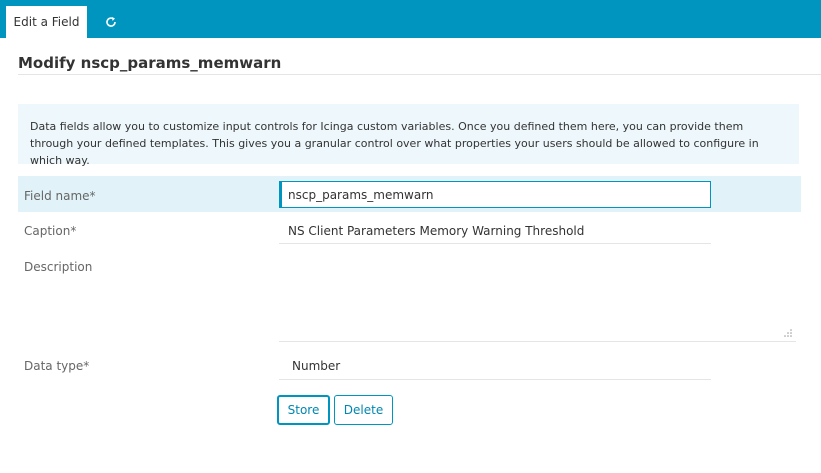 This screenshot has height=473, width=821. What do you see at coordinates (788, 333) in the screenshot?
I see `resize-grip-icon` at bounding box center [788, 333].